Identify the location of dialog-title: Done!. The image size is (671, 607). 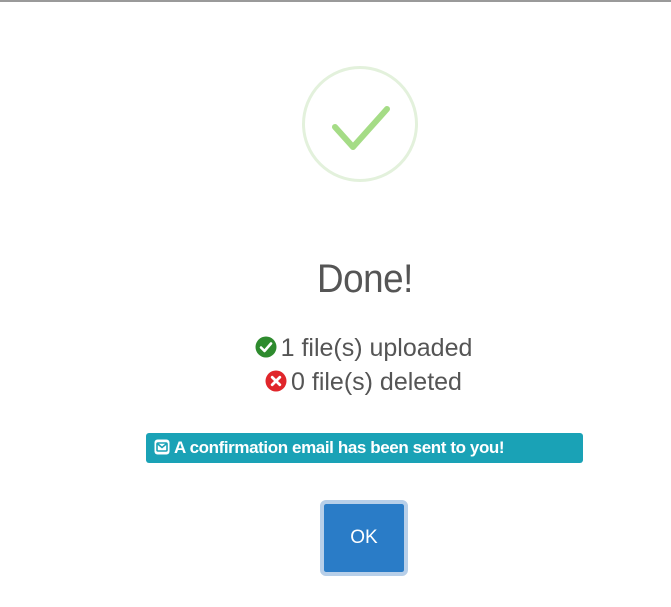
(365, 279).